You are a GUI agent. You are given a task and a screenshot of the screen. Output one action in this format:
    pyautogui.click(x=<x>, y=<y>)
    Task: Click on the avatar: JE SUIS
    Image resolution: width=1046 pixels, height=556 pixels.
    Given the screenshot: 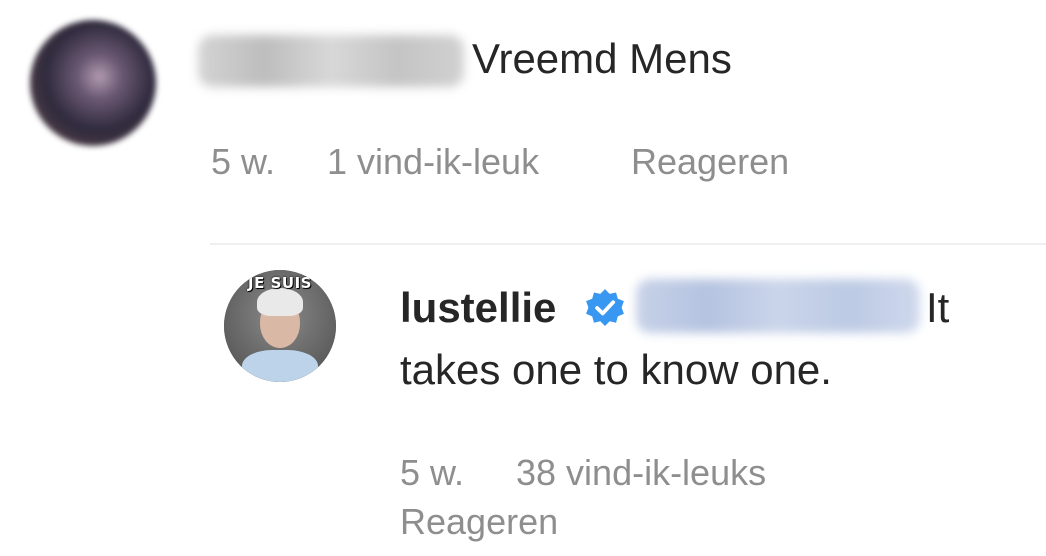 What is the action you would take?
    pyautogui.click(x=280, y=326)
    